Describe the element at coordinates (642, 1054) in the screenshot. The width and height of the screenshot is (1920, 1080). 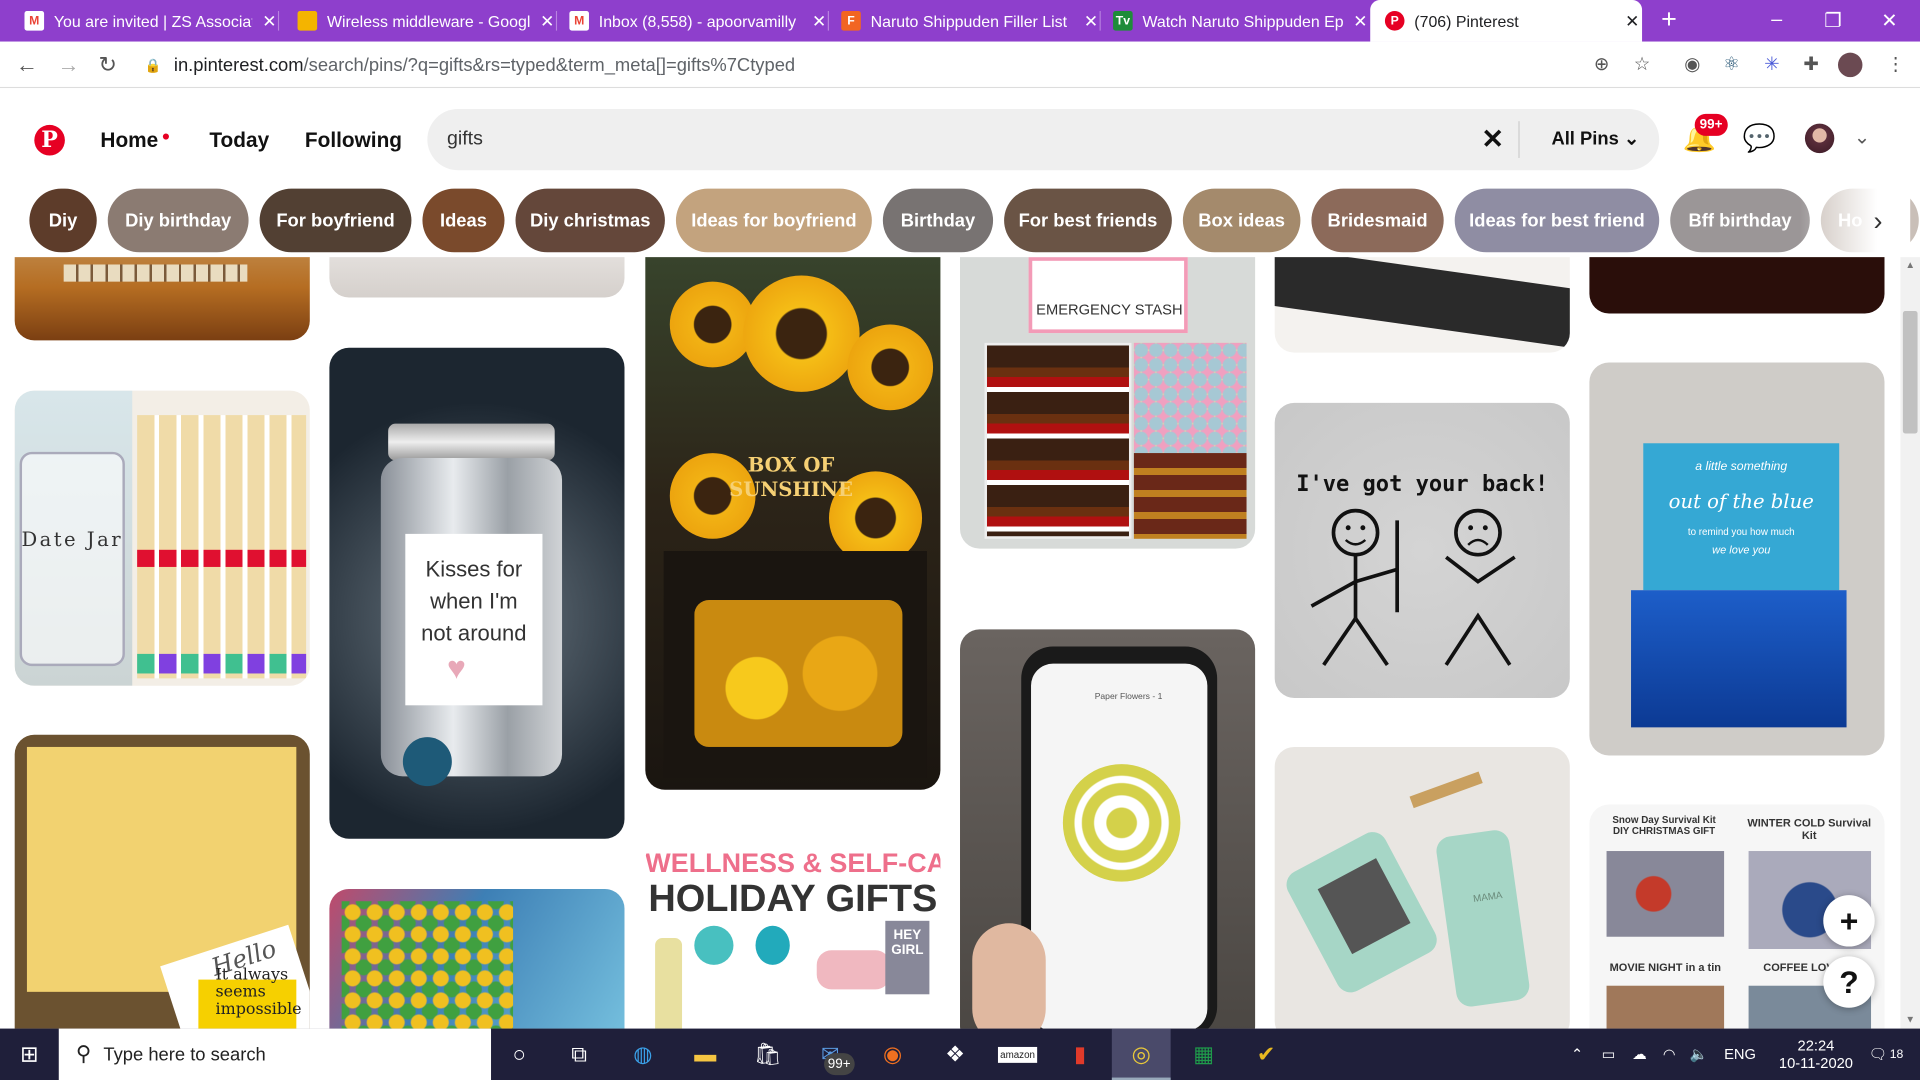
I see `edge-icon: ◍` at that location.